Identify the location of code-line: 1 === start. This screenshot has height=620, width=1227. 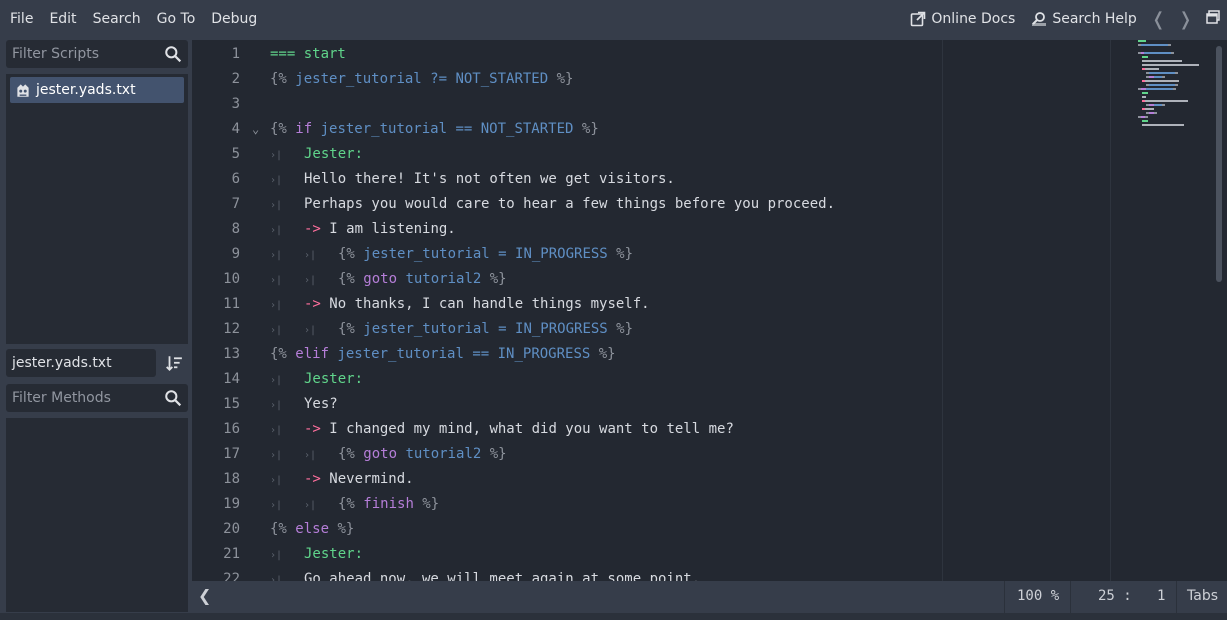
(709, 54).